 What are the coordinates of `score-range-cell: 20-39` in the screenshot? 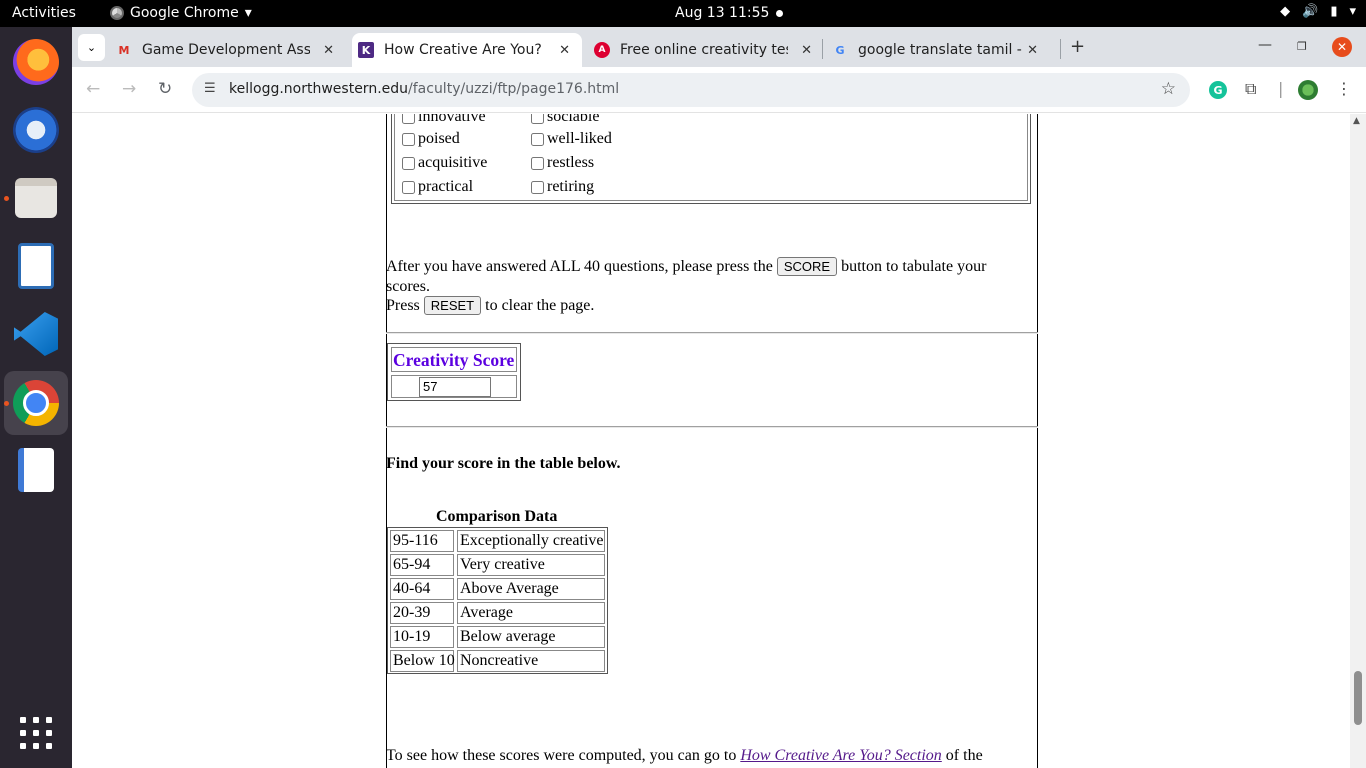 It's located at (422, 613).